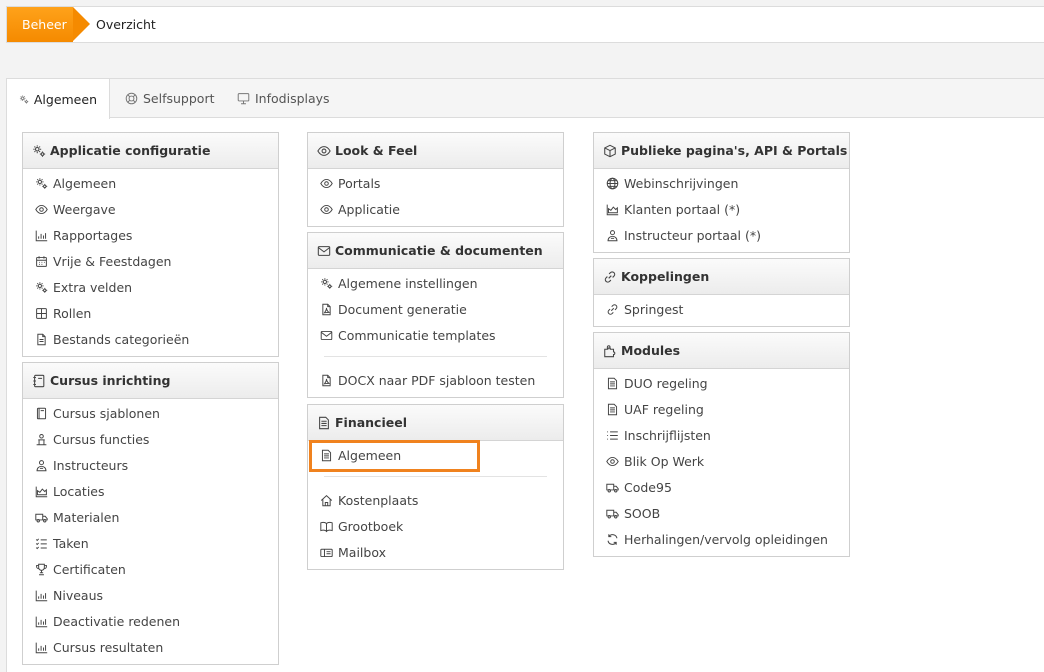 This screenshot has width=1044, height=672. I want to click on menu-item-locaties: Locaties, so click(150, 491).